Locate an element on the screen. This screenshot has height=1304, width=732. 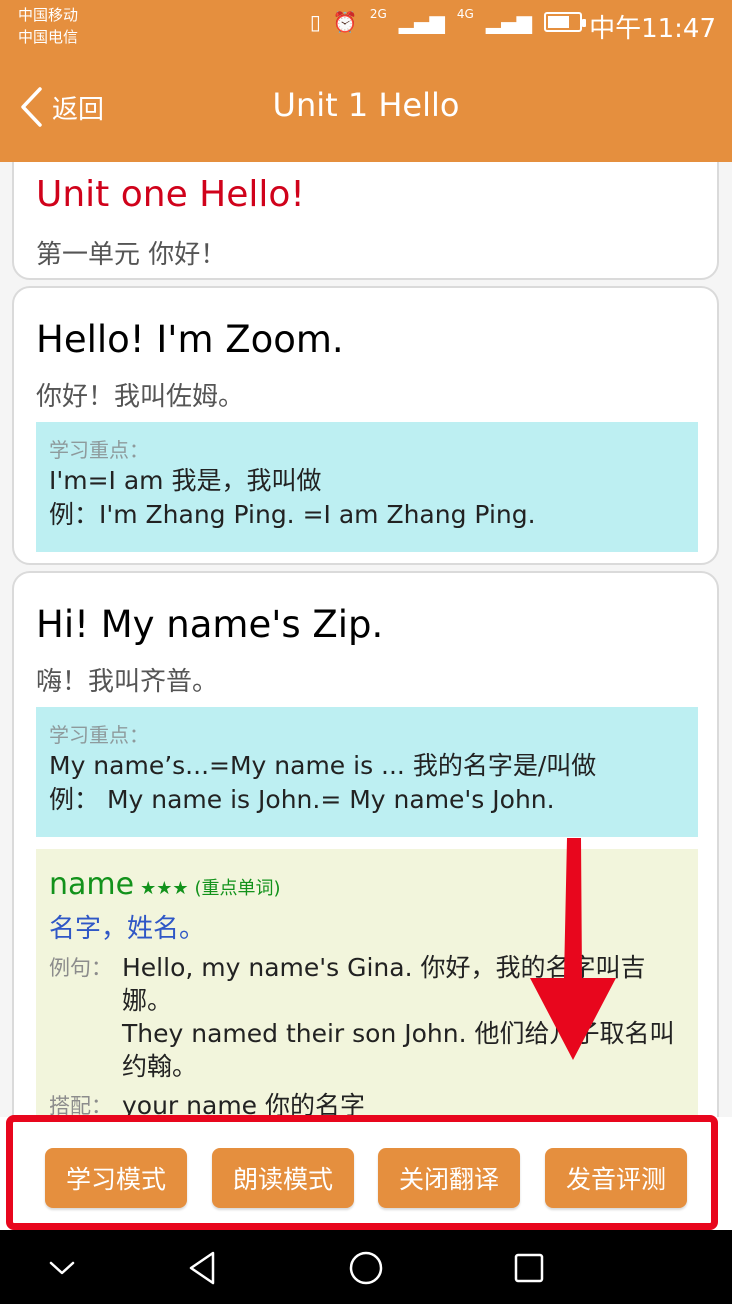
nav-bar: 返回 Unit 1 Hello is located at coordinates (366, 107).